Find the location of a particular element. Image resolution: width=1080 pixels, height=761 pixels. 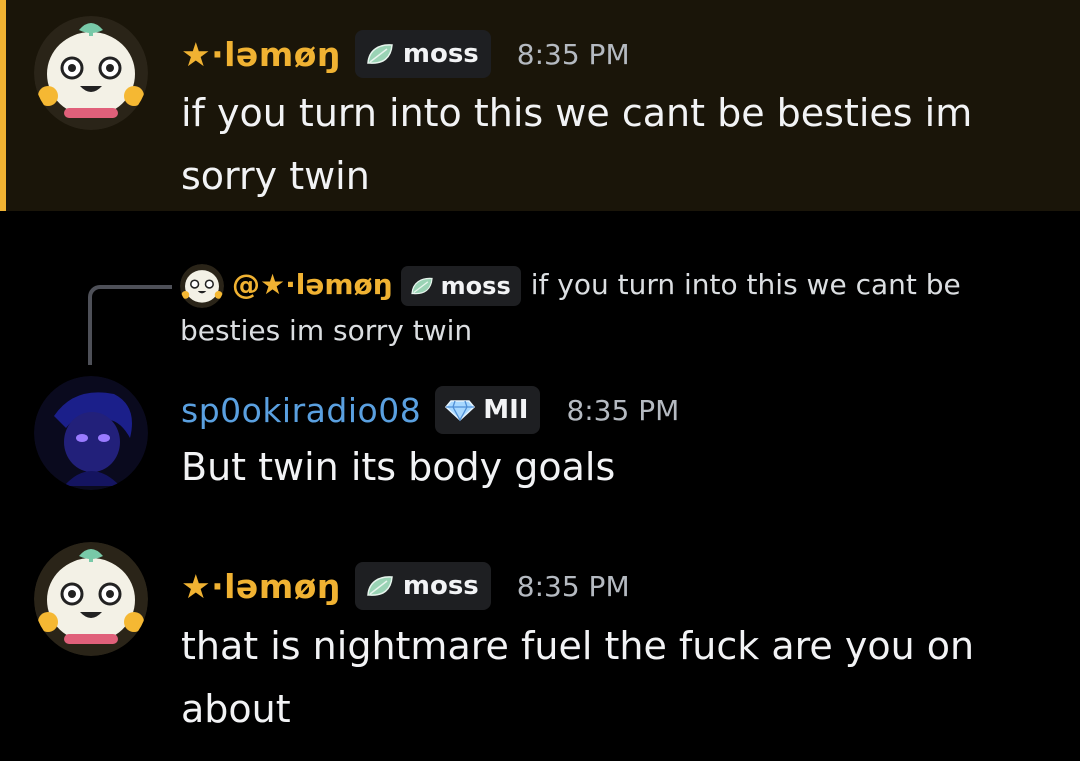

reply-tag-label: moss is located at coordinates (475, 286).